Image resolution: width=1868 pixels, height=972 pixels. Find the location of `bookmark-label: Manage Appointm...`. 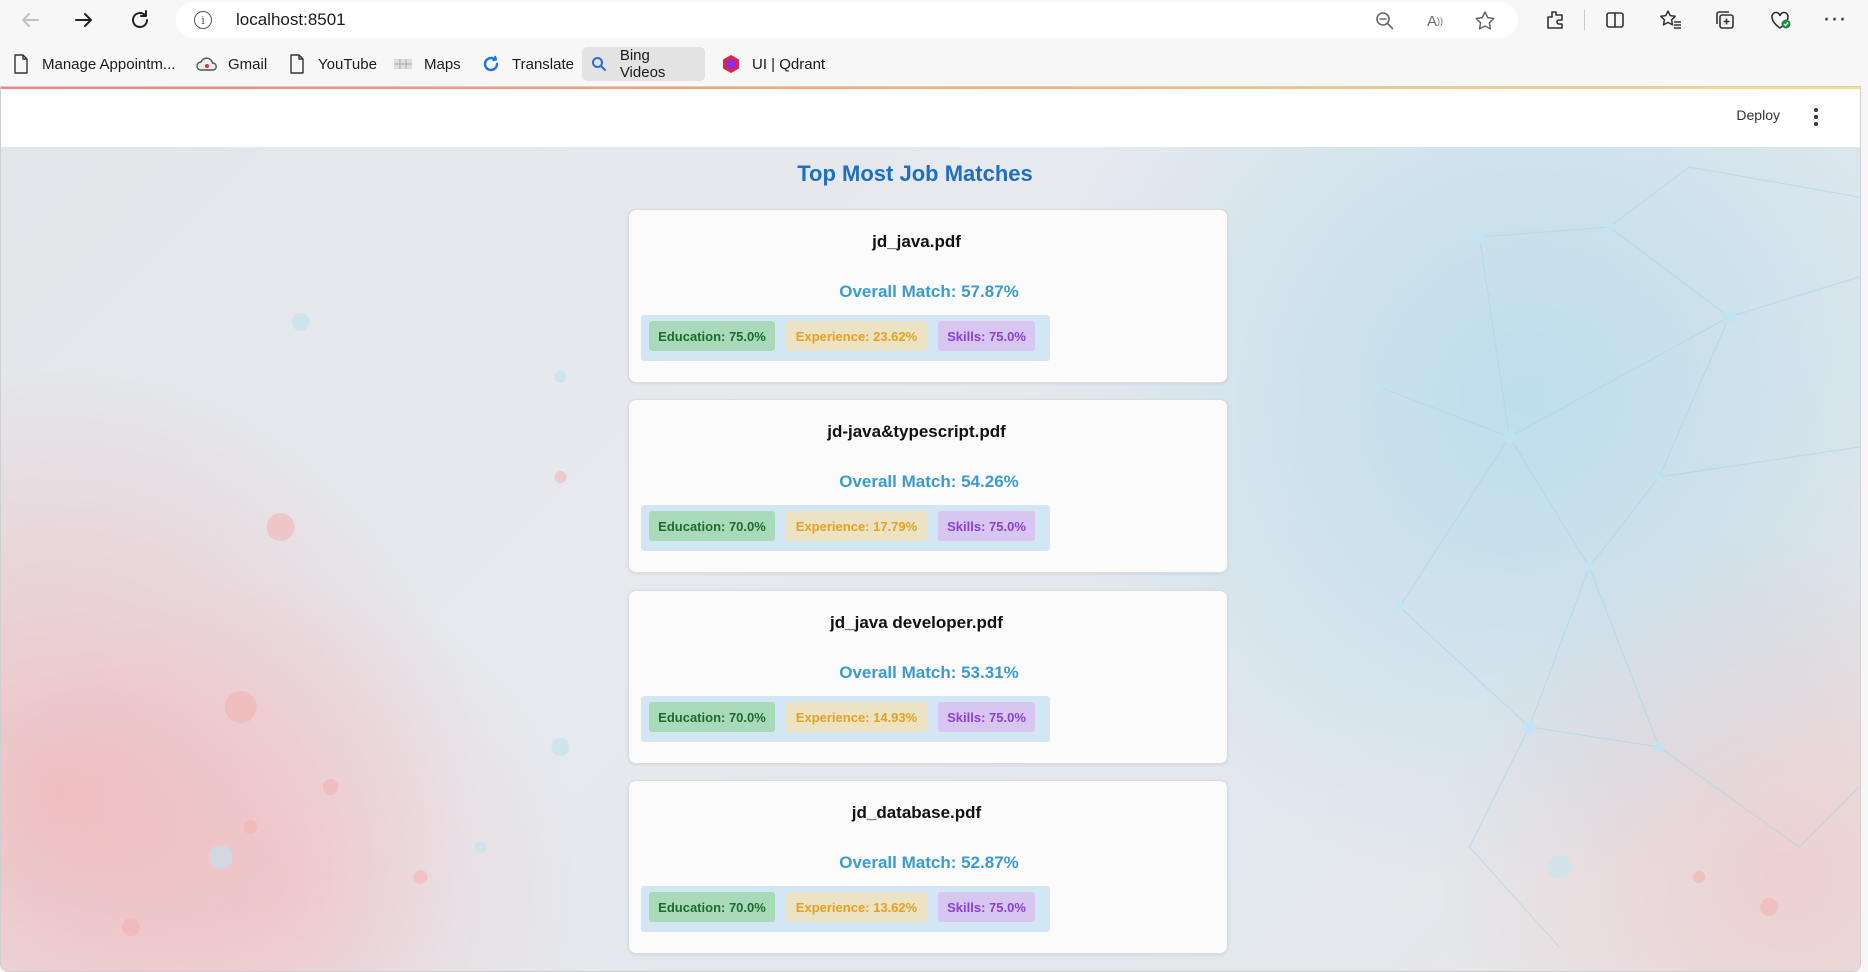

bookmark-label: Manage Appointm... is located at coordinates (109, 64).